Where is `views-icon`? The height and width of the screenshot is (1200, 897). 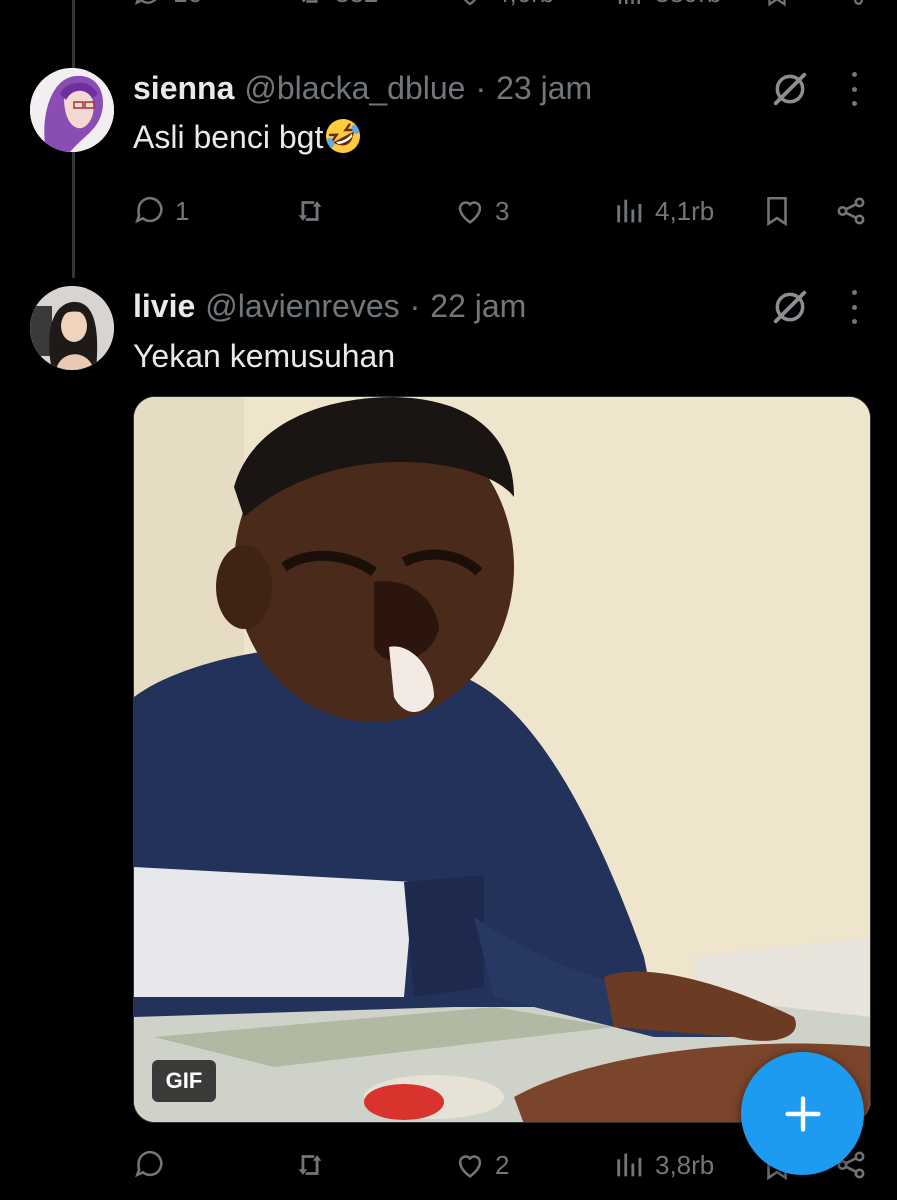 views-icon is located at coordinates (629, 1165).